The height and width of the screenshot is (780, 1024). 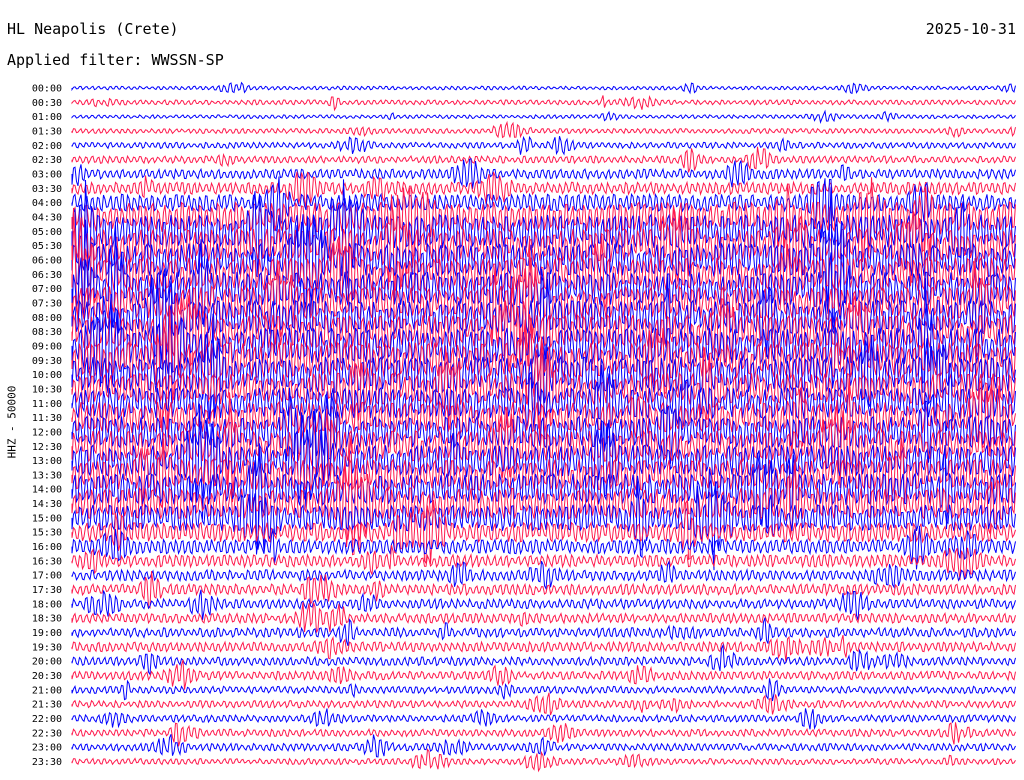 What do you see at coordinates (47, 203) in the screenshot?
I see `time-tick-label: 04:00` at bounding box center [47, 203].